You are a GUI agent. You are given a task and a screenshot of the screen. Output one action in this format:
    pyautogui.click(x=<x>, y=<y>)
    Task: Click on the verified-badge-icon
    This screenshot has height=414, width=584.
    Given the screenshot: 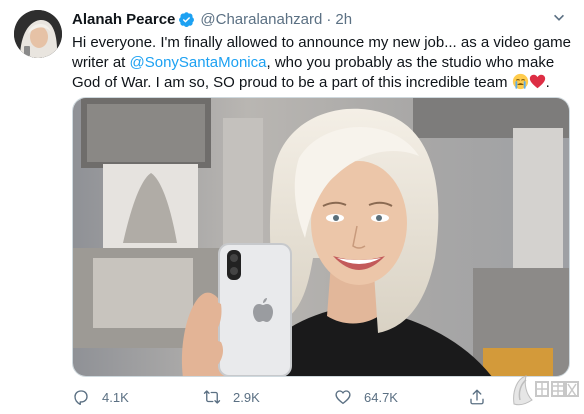 What is the action you would take?
    pyautogui.click(x=186, y=19)
    